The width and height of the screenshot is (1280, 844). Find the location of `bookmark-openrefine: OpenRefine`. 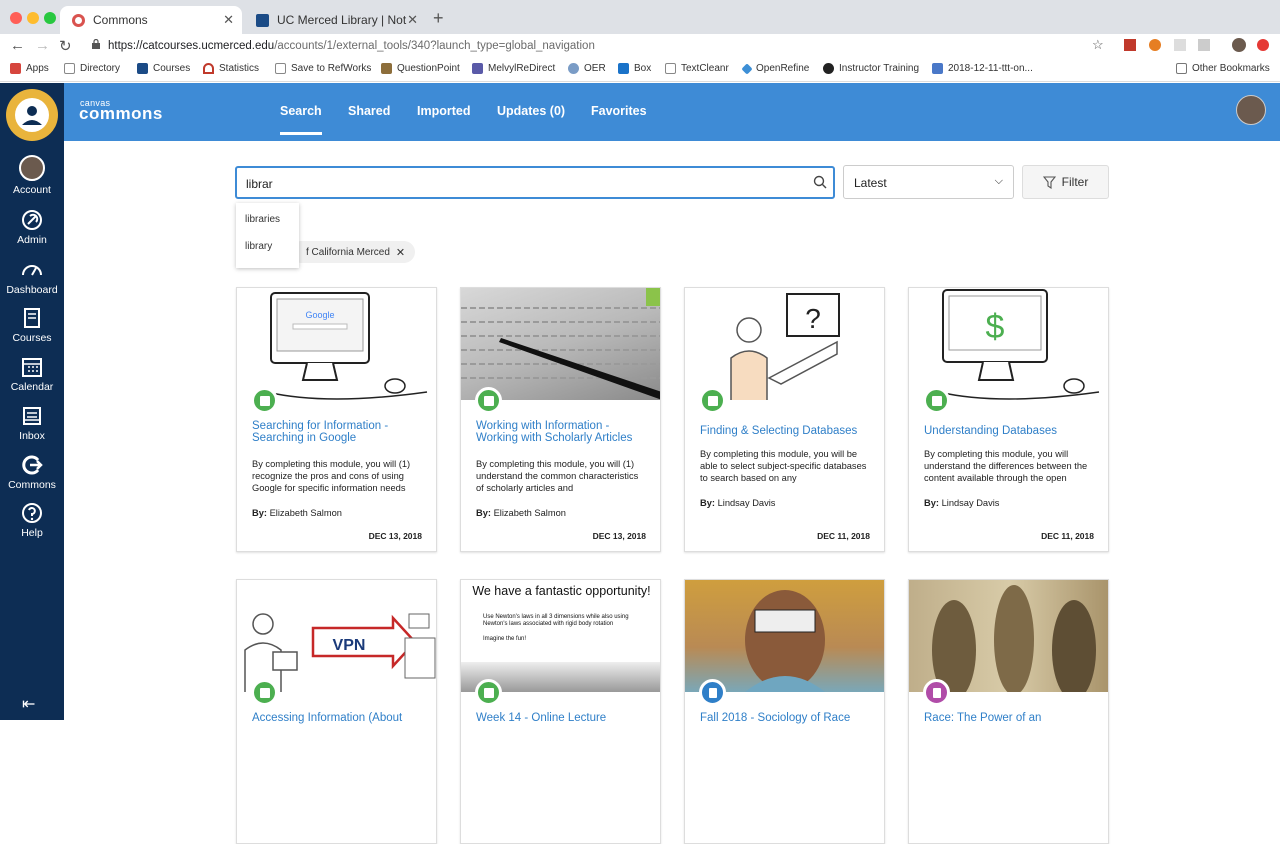

bookmark-openrefine: OpenRefine is located at coordinates (775, 68).